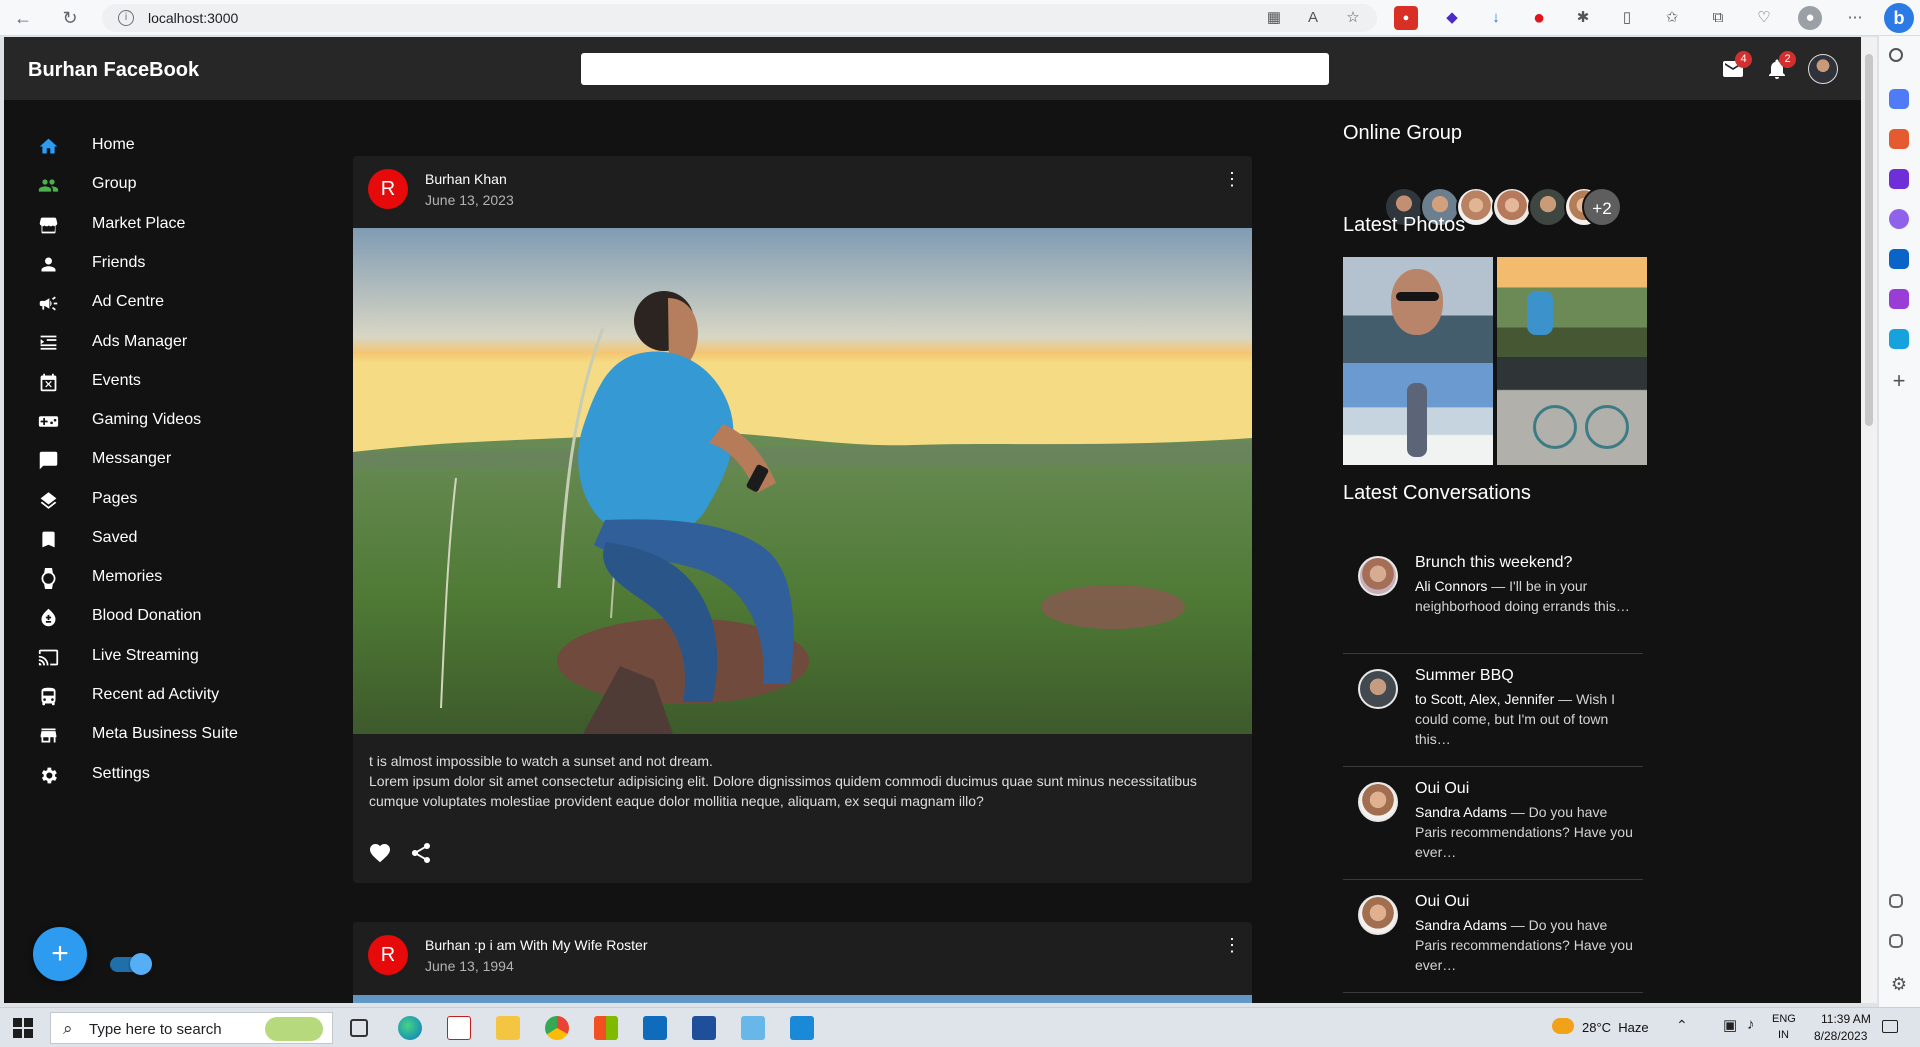 The width and height of the screenshot is (1920, 1047). Describe the element at coordinates (1682, 1025) in the screenshot. I see `system-tray-chevron-icon: ⌃` at that location.